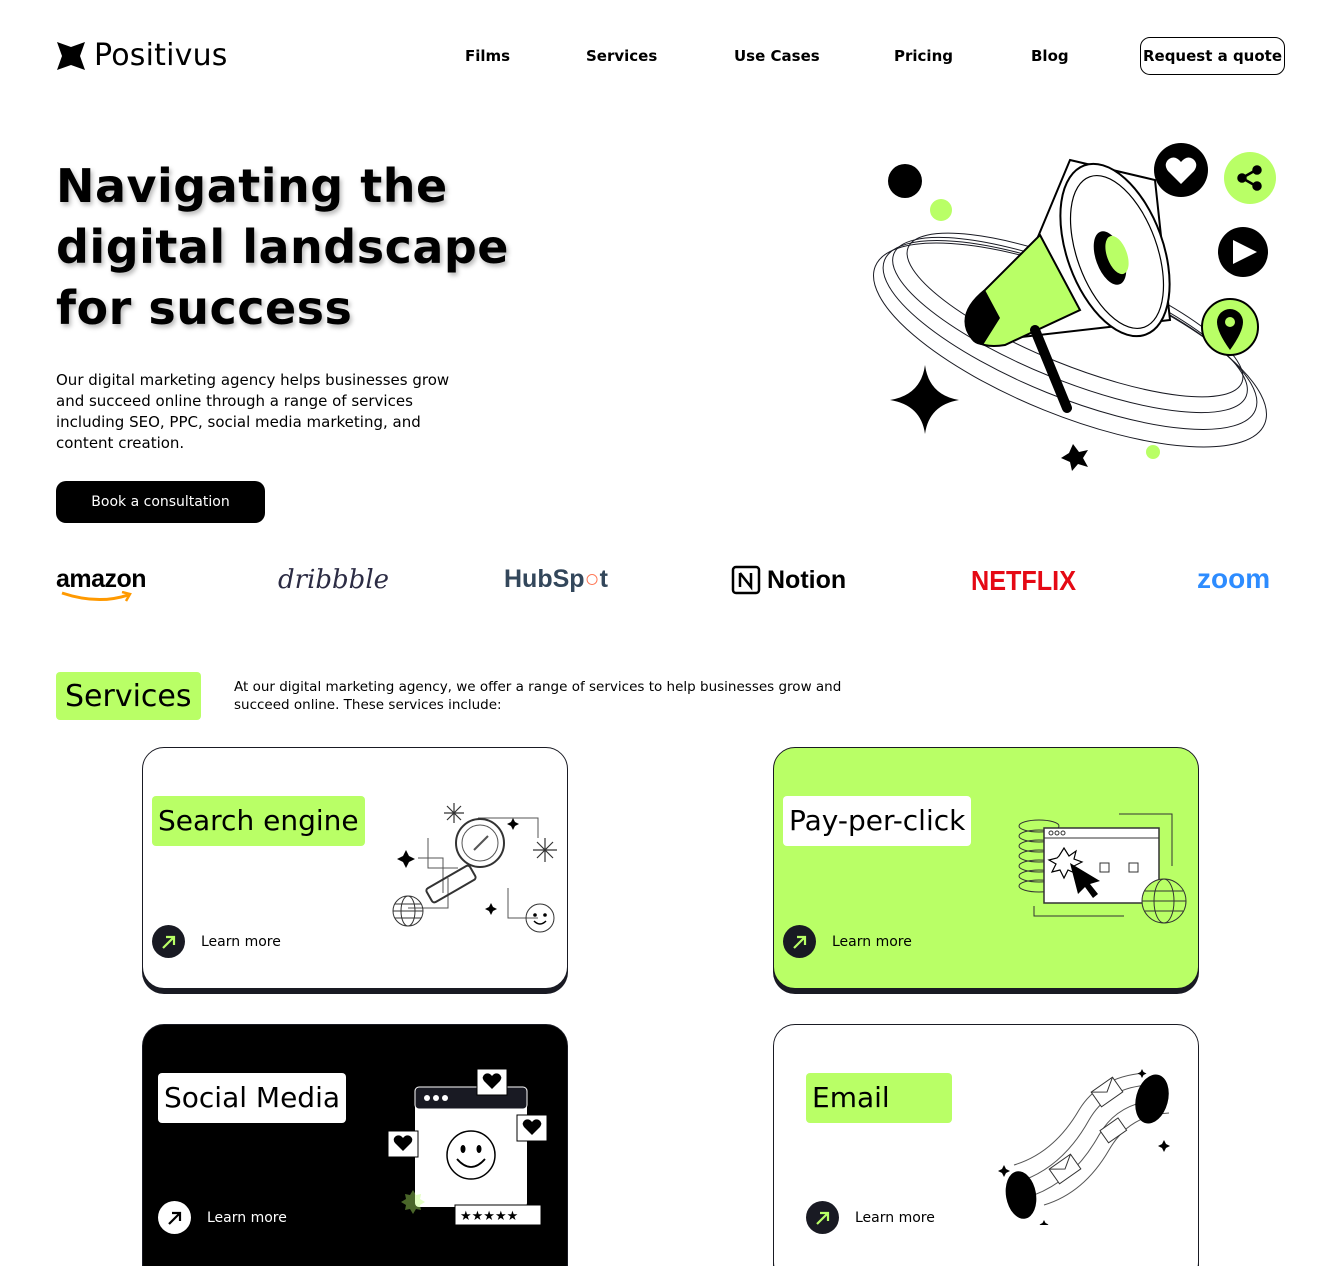  I want to click on services-heading: Services, so click(128, 696).